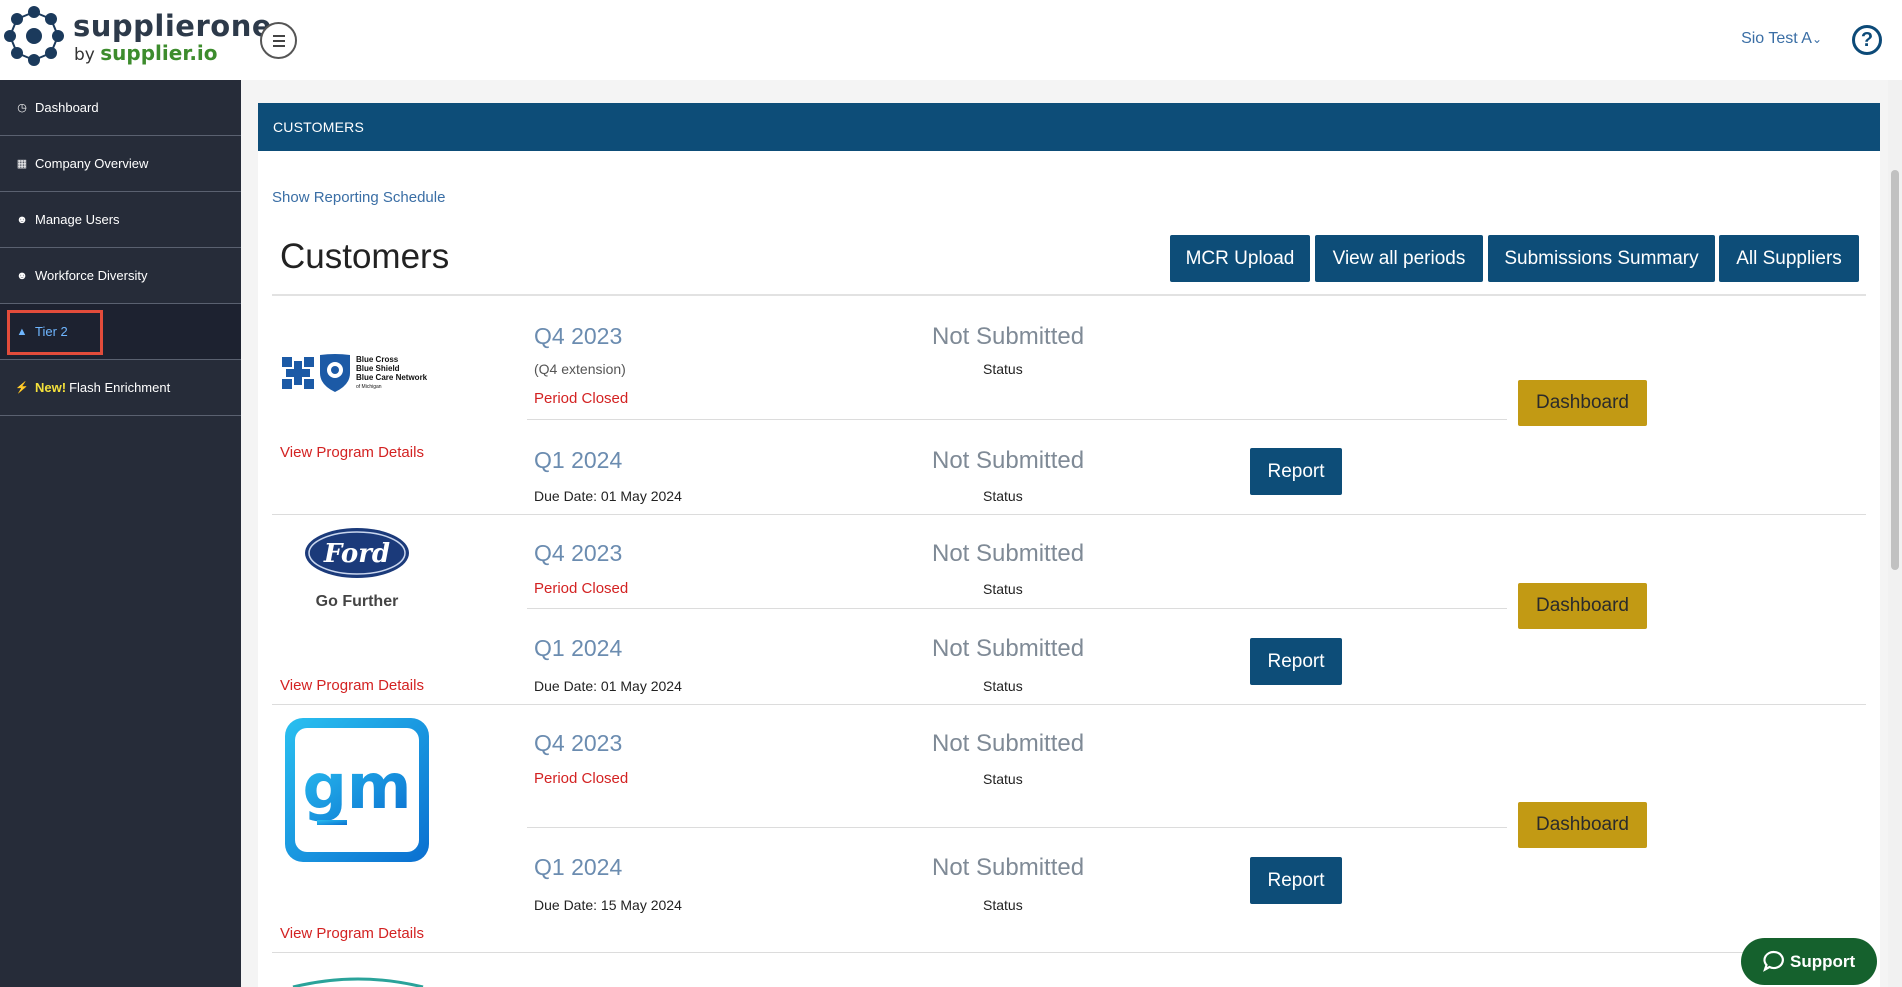 The height and width of the screenshot is (987, 1902). What do you see at coordinates (1069, 127) in the screenshot?
I see `panel-title: CUSTOMERS` at bounding box center [1069, 127].